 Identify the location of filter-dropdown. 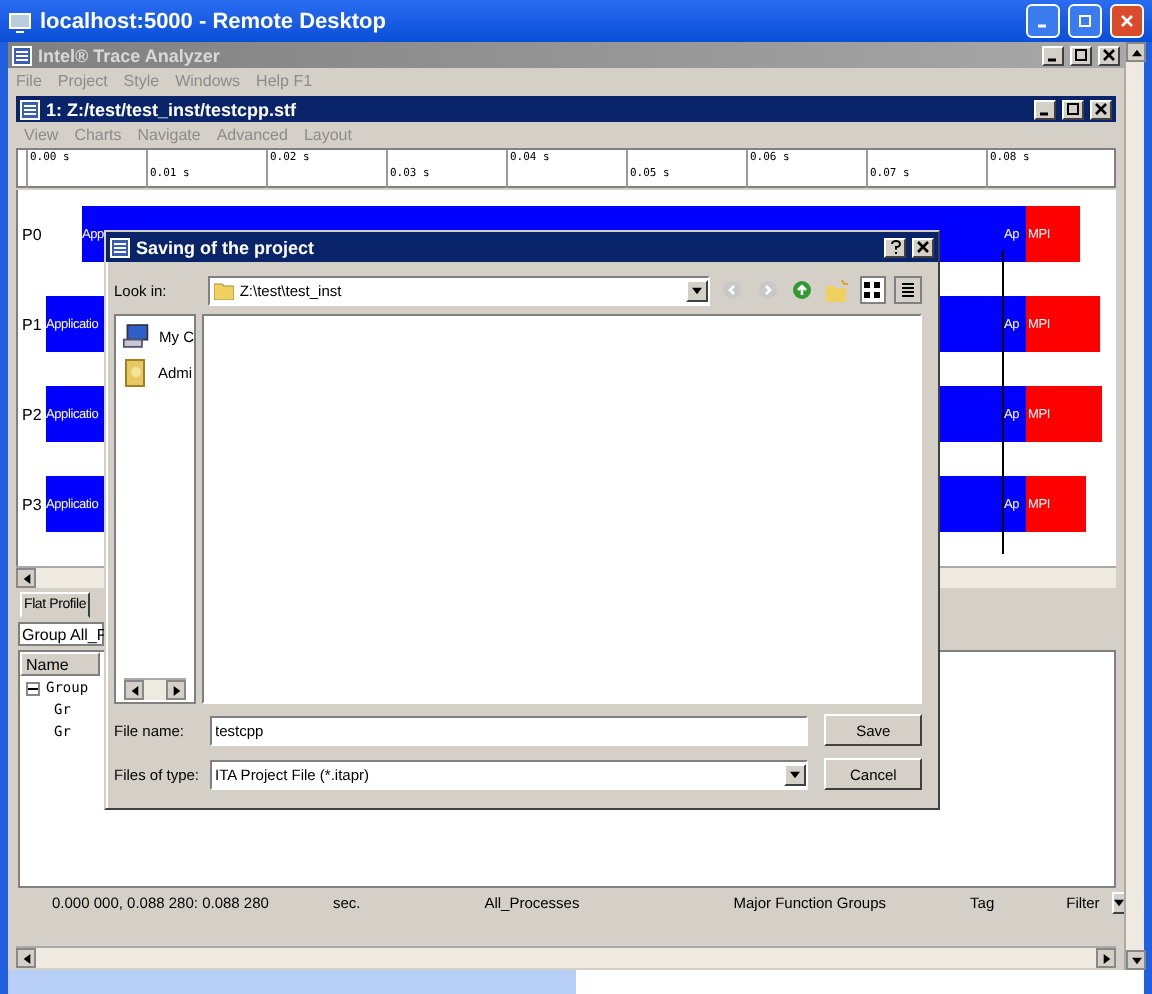
(1118, 902).